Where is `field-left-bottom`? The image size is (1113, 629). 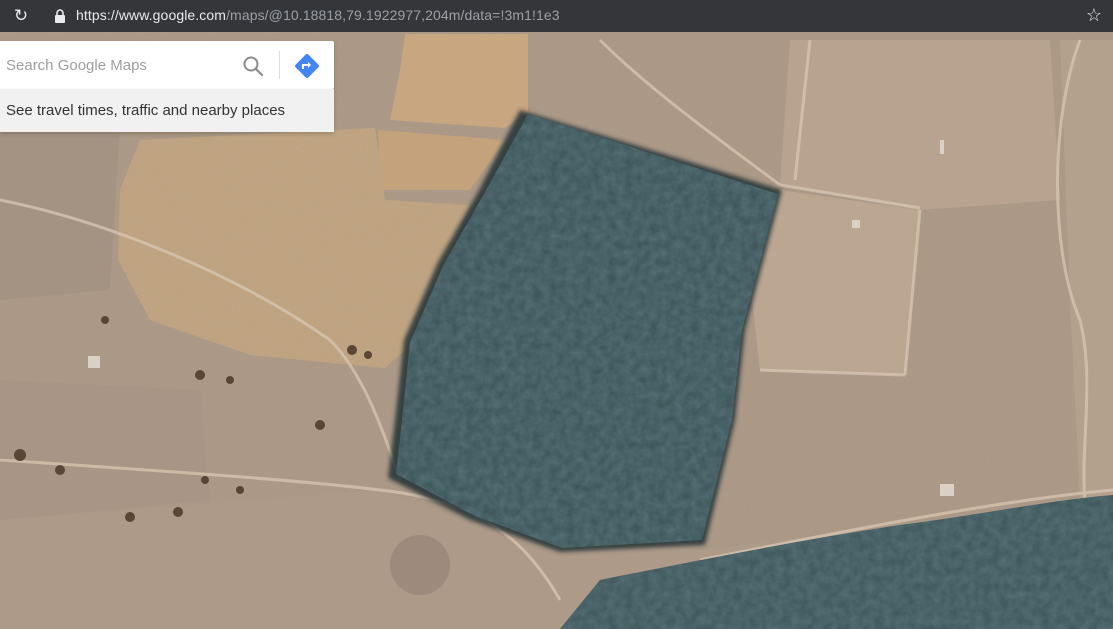 field-left-bottom is located at coordinates (105, 450).